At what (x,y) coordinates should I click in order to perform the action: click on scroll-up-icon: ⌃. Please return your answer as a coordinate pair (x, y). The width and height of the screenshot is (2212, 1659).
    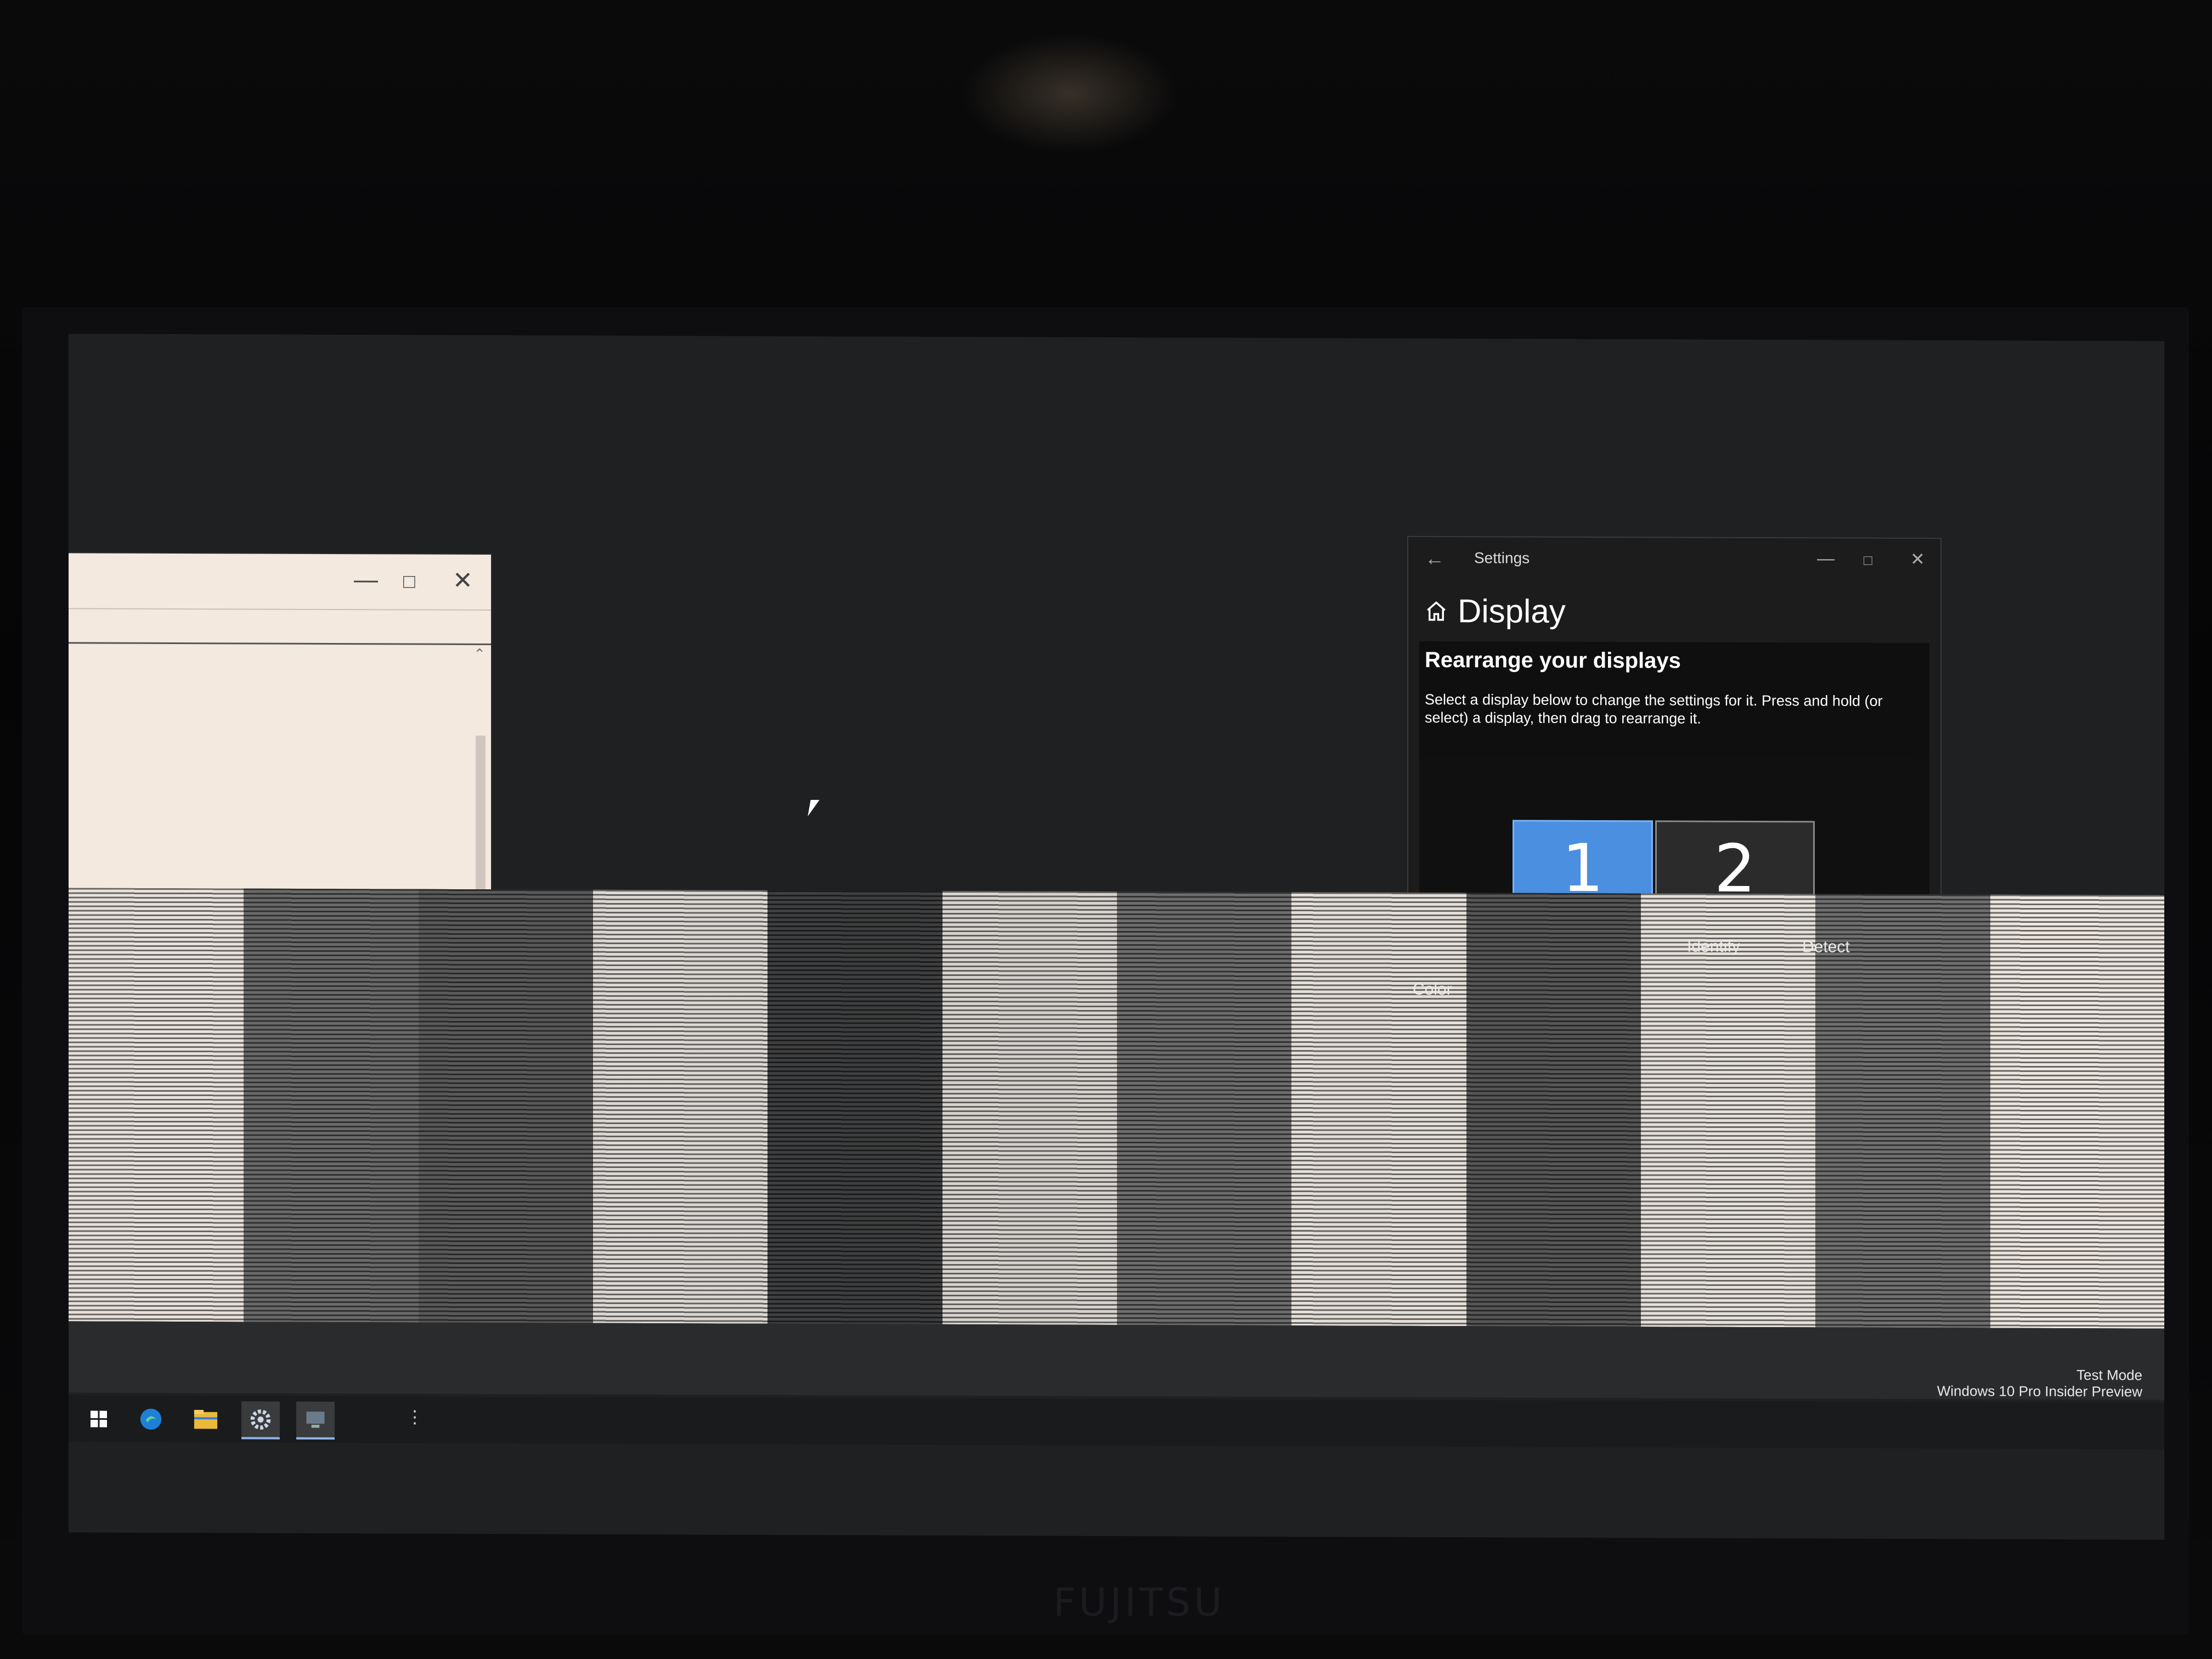
    Looking at the image, I should click on (479, 654).